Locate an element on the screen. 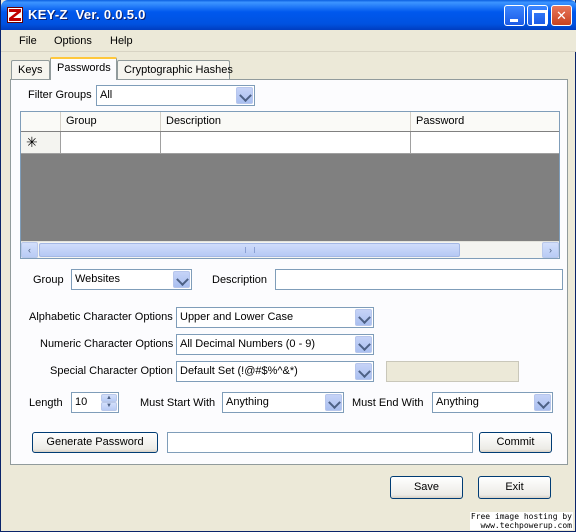 This screenshot has width=576, height=532. alphabetic-options-select: Upper and Lower Case is located at coordinates (275, 317).